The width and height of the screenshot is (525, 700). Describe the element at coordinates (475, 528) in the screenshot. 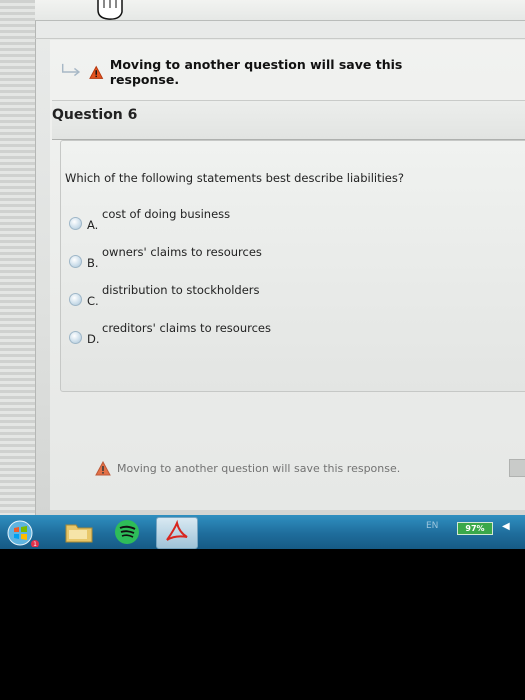

I see `battery-indicator: 97%` at that location.